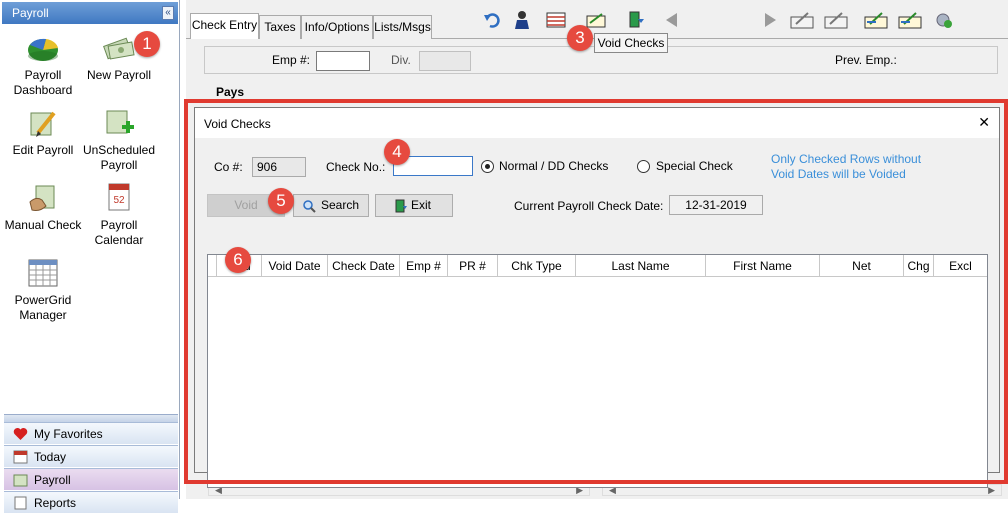 This screenshot has height=514, width=1008. I want to click on check-finalize-icon, so click(910, 20).